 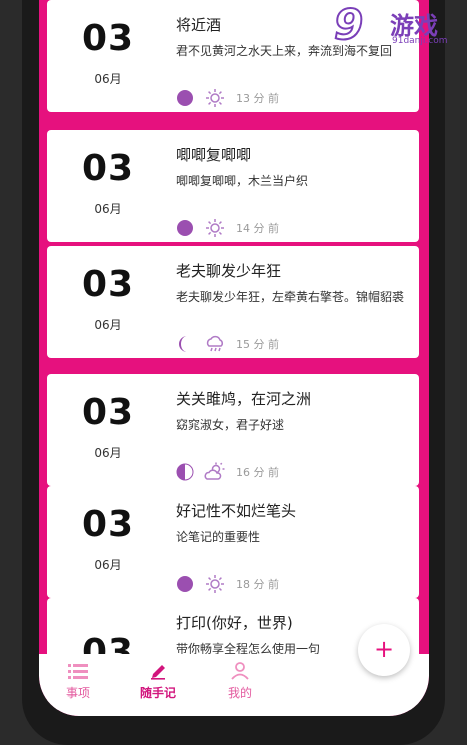 I want to click on note-meta: 18 分 前, so click(x=227, y=584).